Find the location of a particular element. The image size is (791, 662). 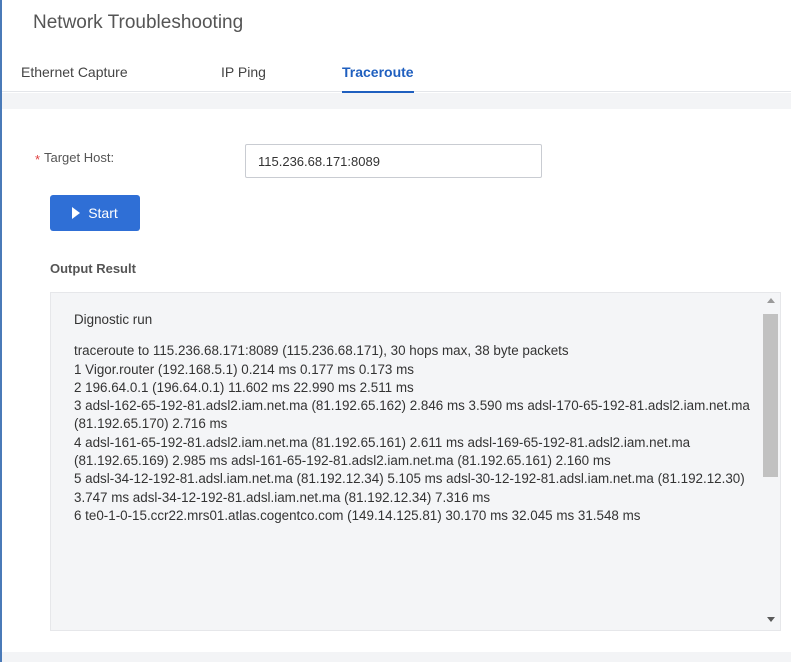

output-heading: Dignostic run is located at coordinates (113, 319).